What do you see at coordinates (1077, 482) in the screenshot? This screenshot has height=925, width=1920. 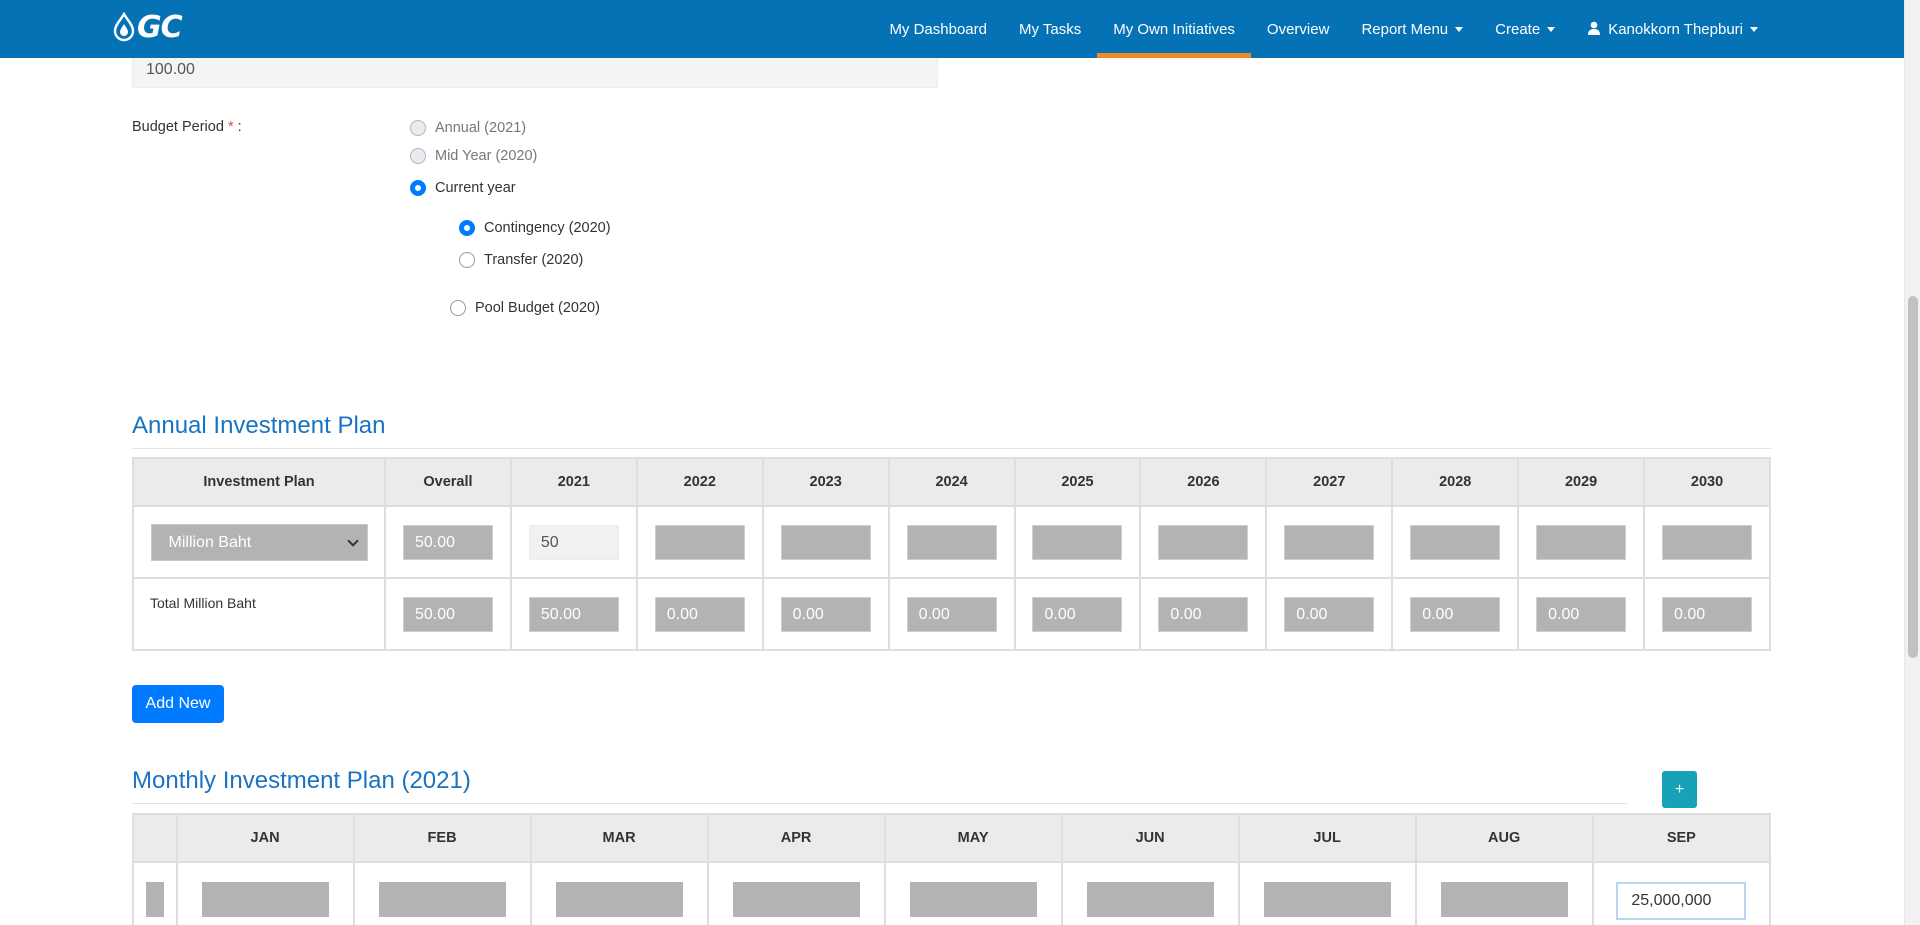 I see `header-2025: 2025` at bounding box center [1077, 482].